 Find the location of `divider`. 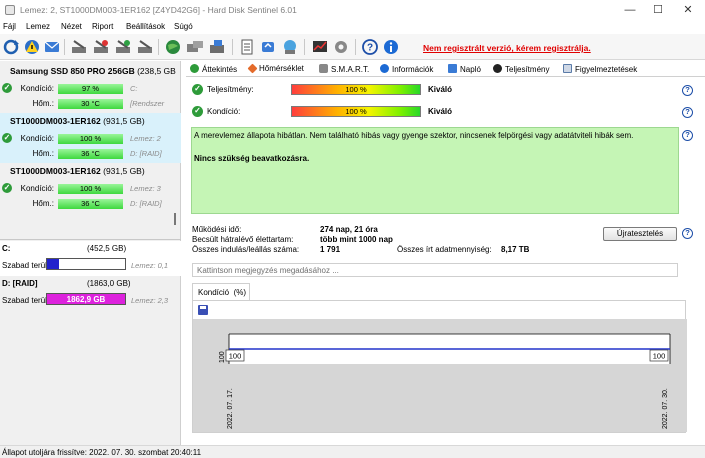

divider is located at coordinates (90, 239).